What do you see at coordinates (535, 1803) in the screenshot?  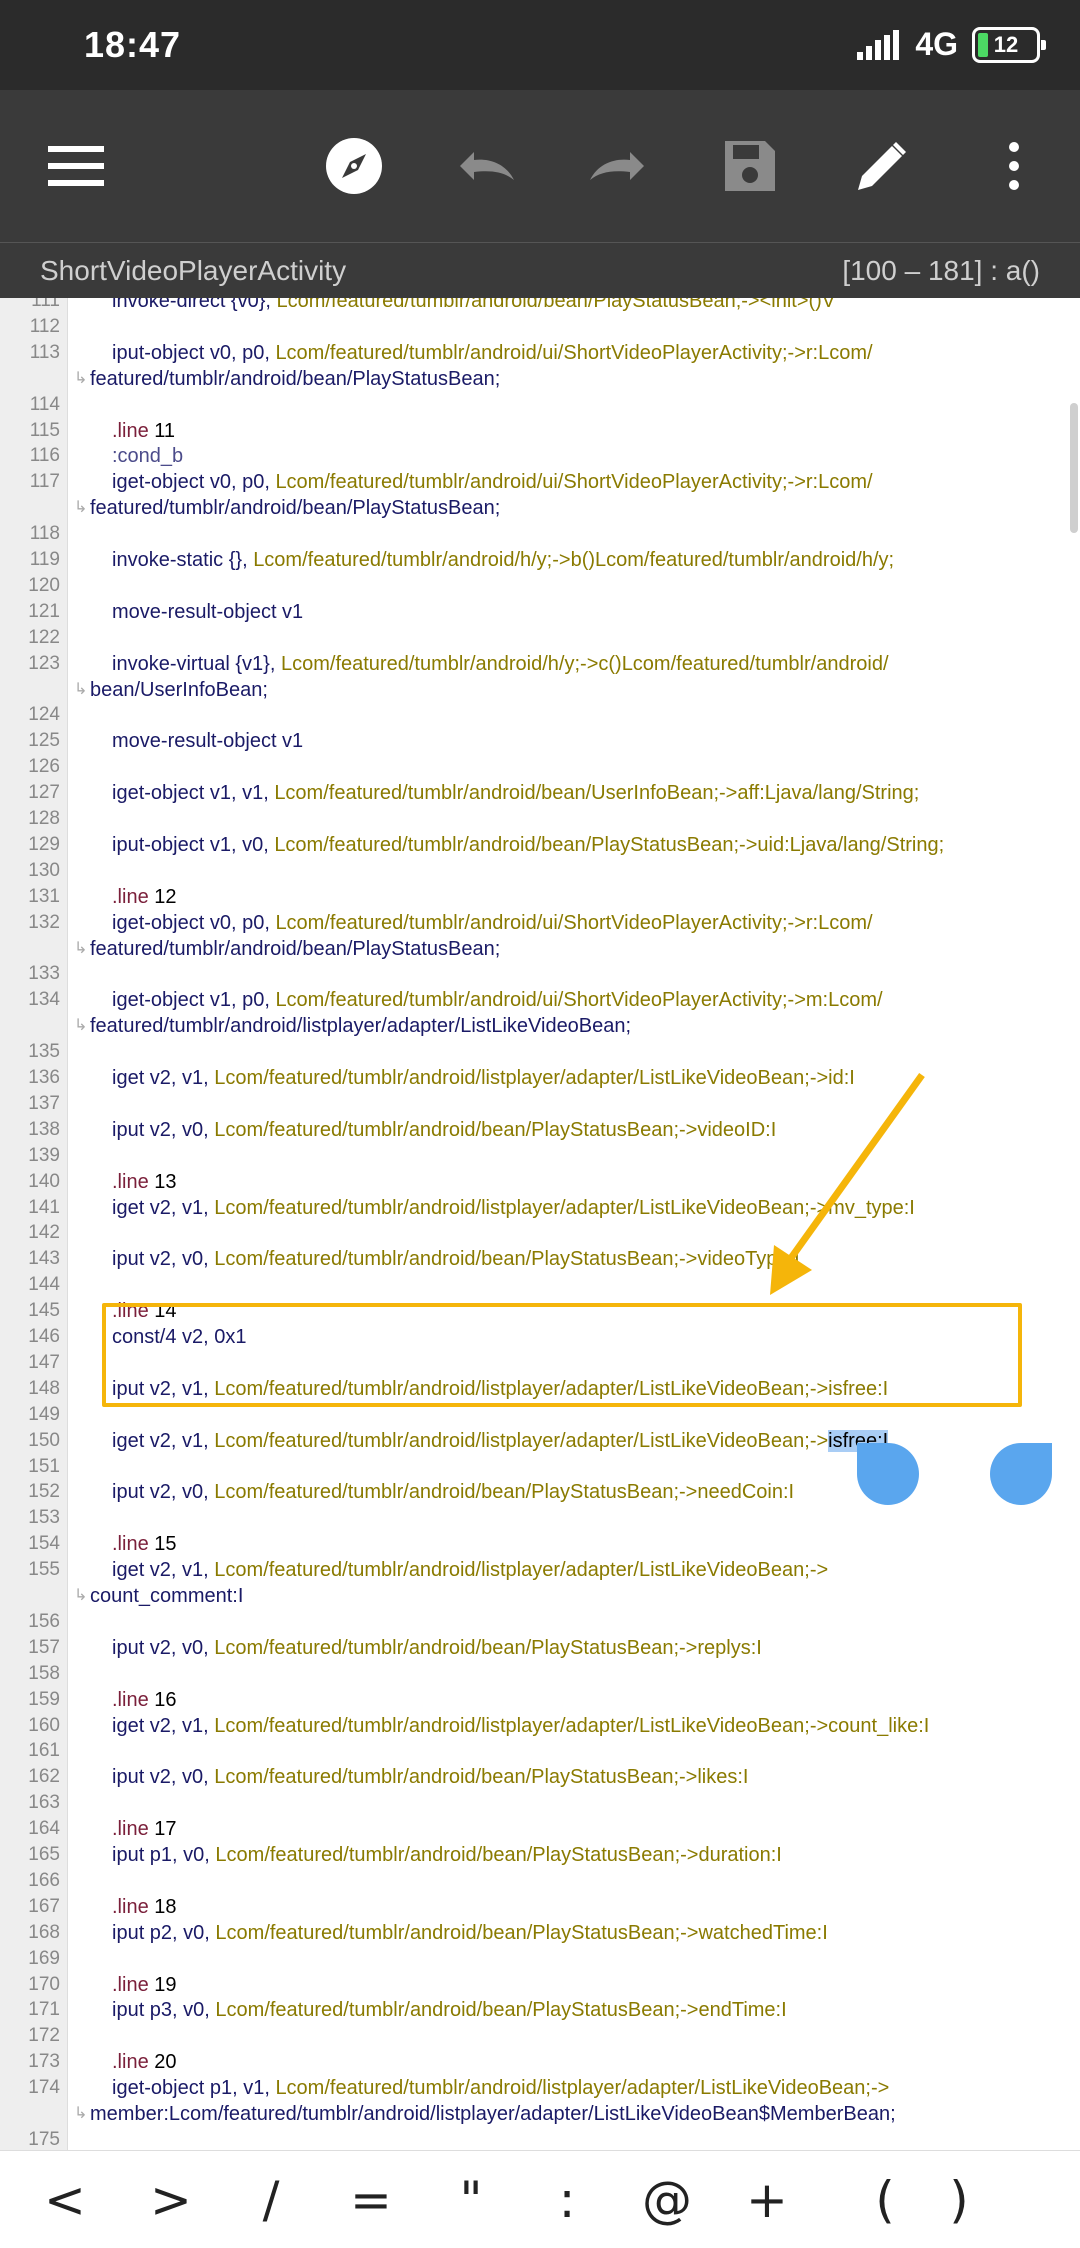 I see `code-line: 163` at bounding box center [535, 1803].